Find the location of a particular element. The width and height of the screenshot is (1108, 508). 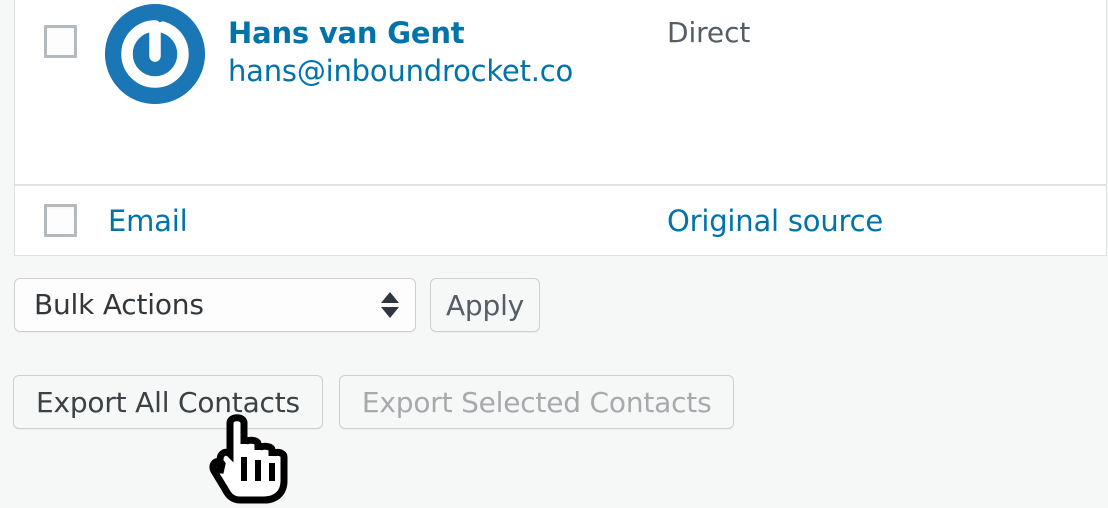

contact-name-link: Hans van Gent is located at coordinates (400, 33).